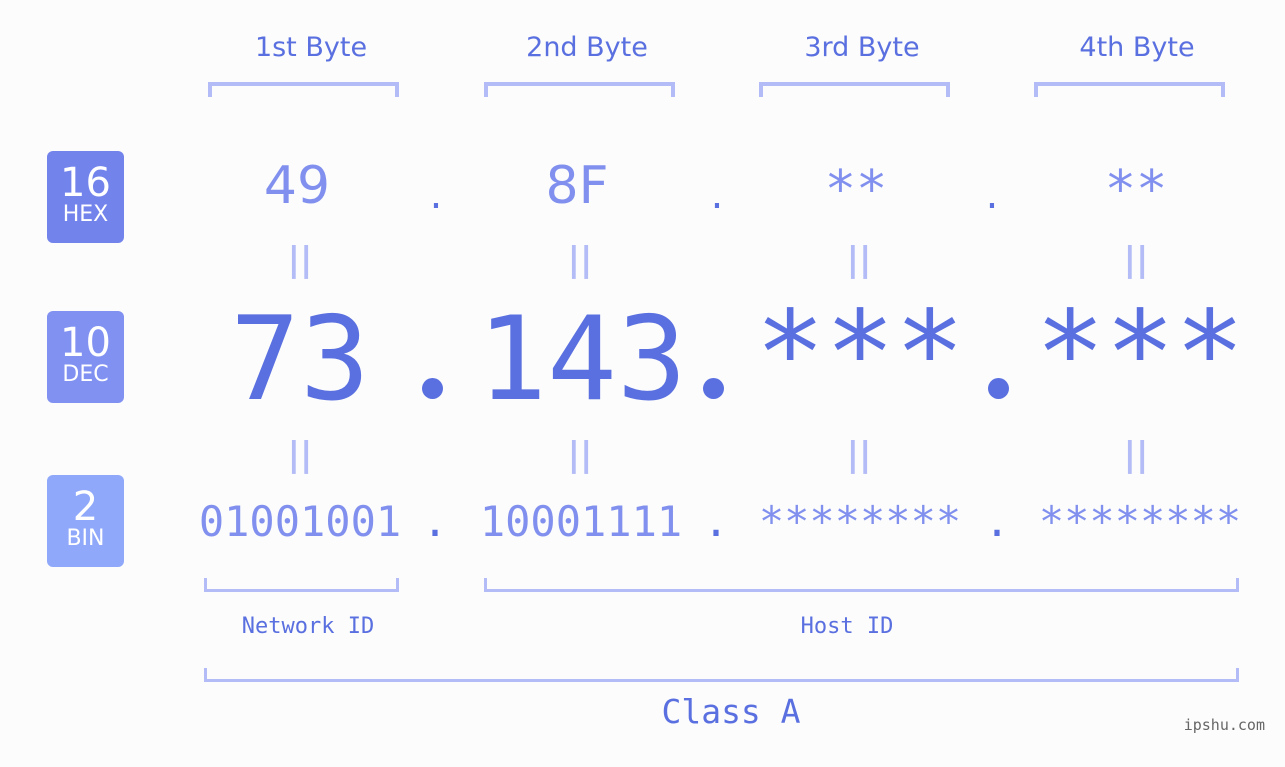 This screenshot has width=1285, height=767. What do you see at coordinates (311, 47) in the screenshot?
I see `byte-header-1: 1st Byte` at bounding box center [311, 47].